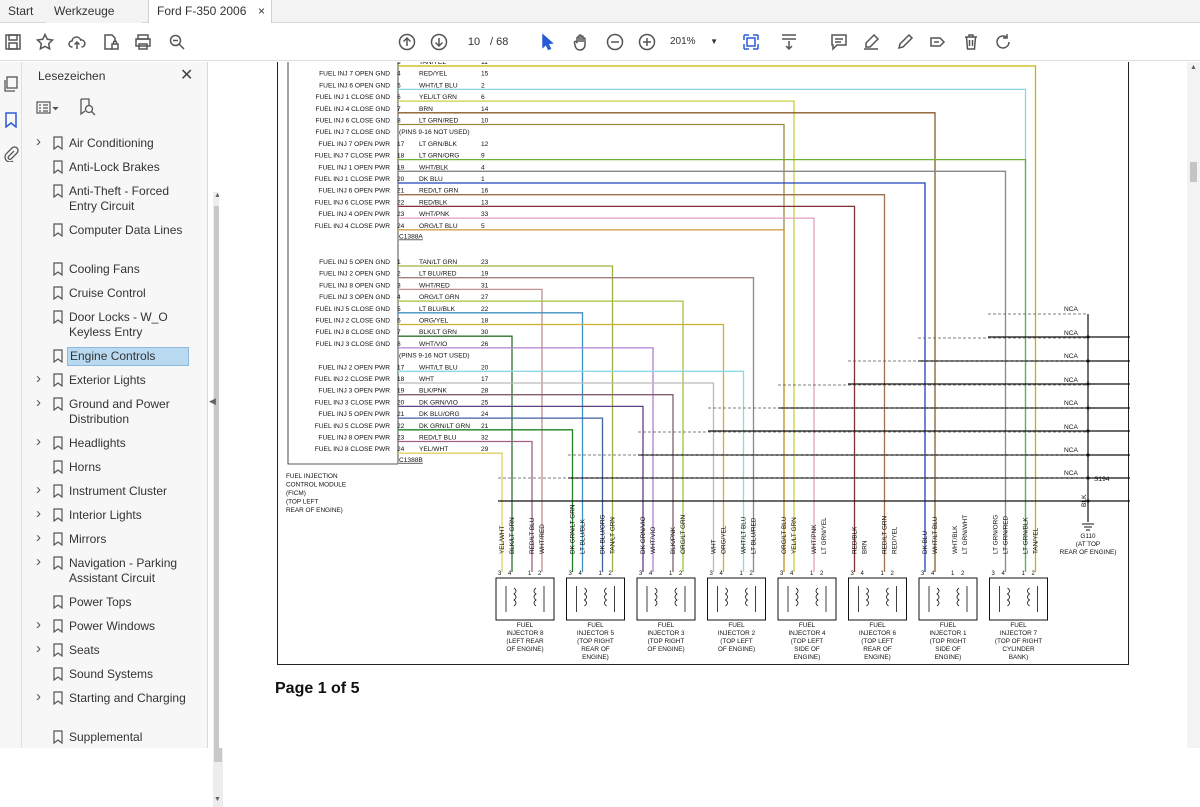  What do you see at coordinates (111, 42) in the screenshot?
I see `lock-document-icon` at bounding box center [111, 42].